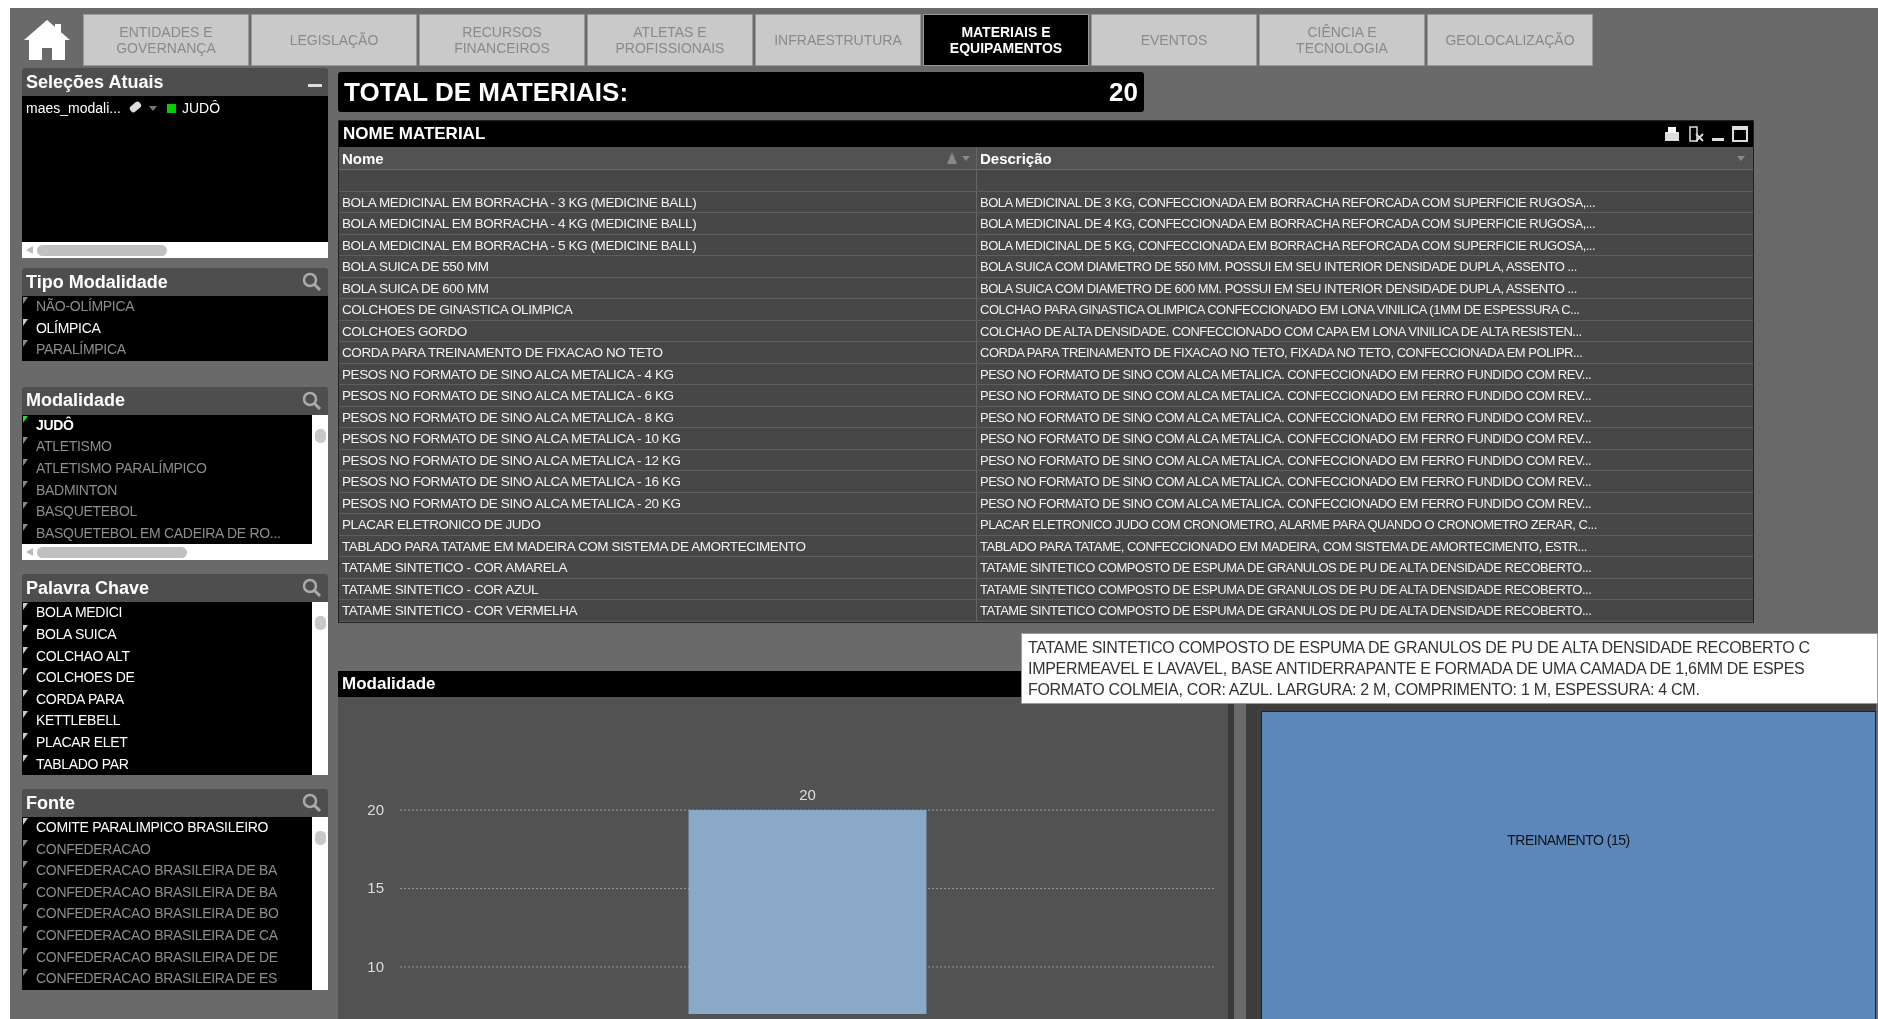 This screenshot has width=1878, height=1019. Describe the element at coordinates (658, 502) in the screenshot. I see `table-cell: PESOS NO FORMATO DE SINO ALCA METALICA - 20 KG` at that location.